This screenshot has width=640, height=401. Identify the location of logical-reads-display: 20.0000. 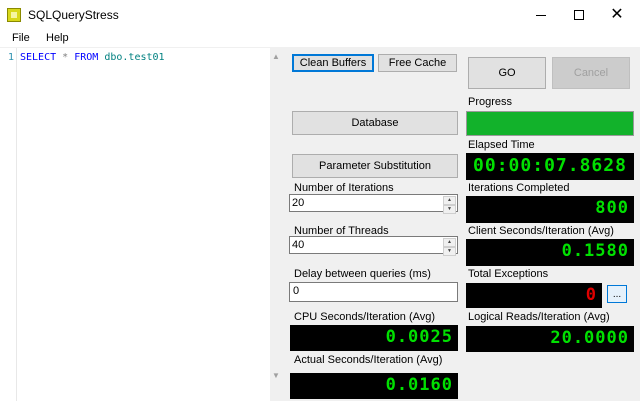
(550, 339).